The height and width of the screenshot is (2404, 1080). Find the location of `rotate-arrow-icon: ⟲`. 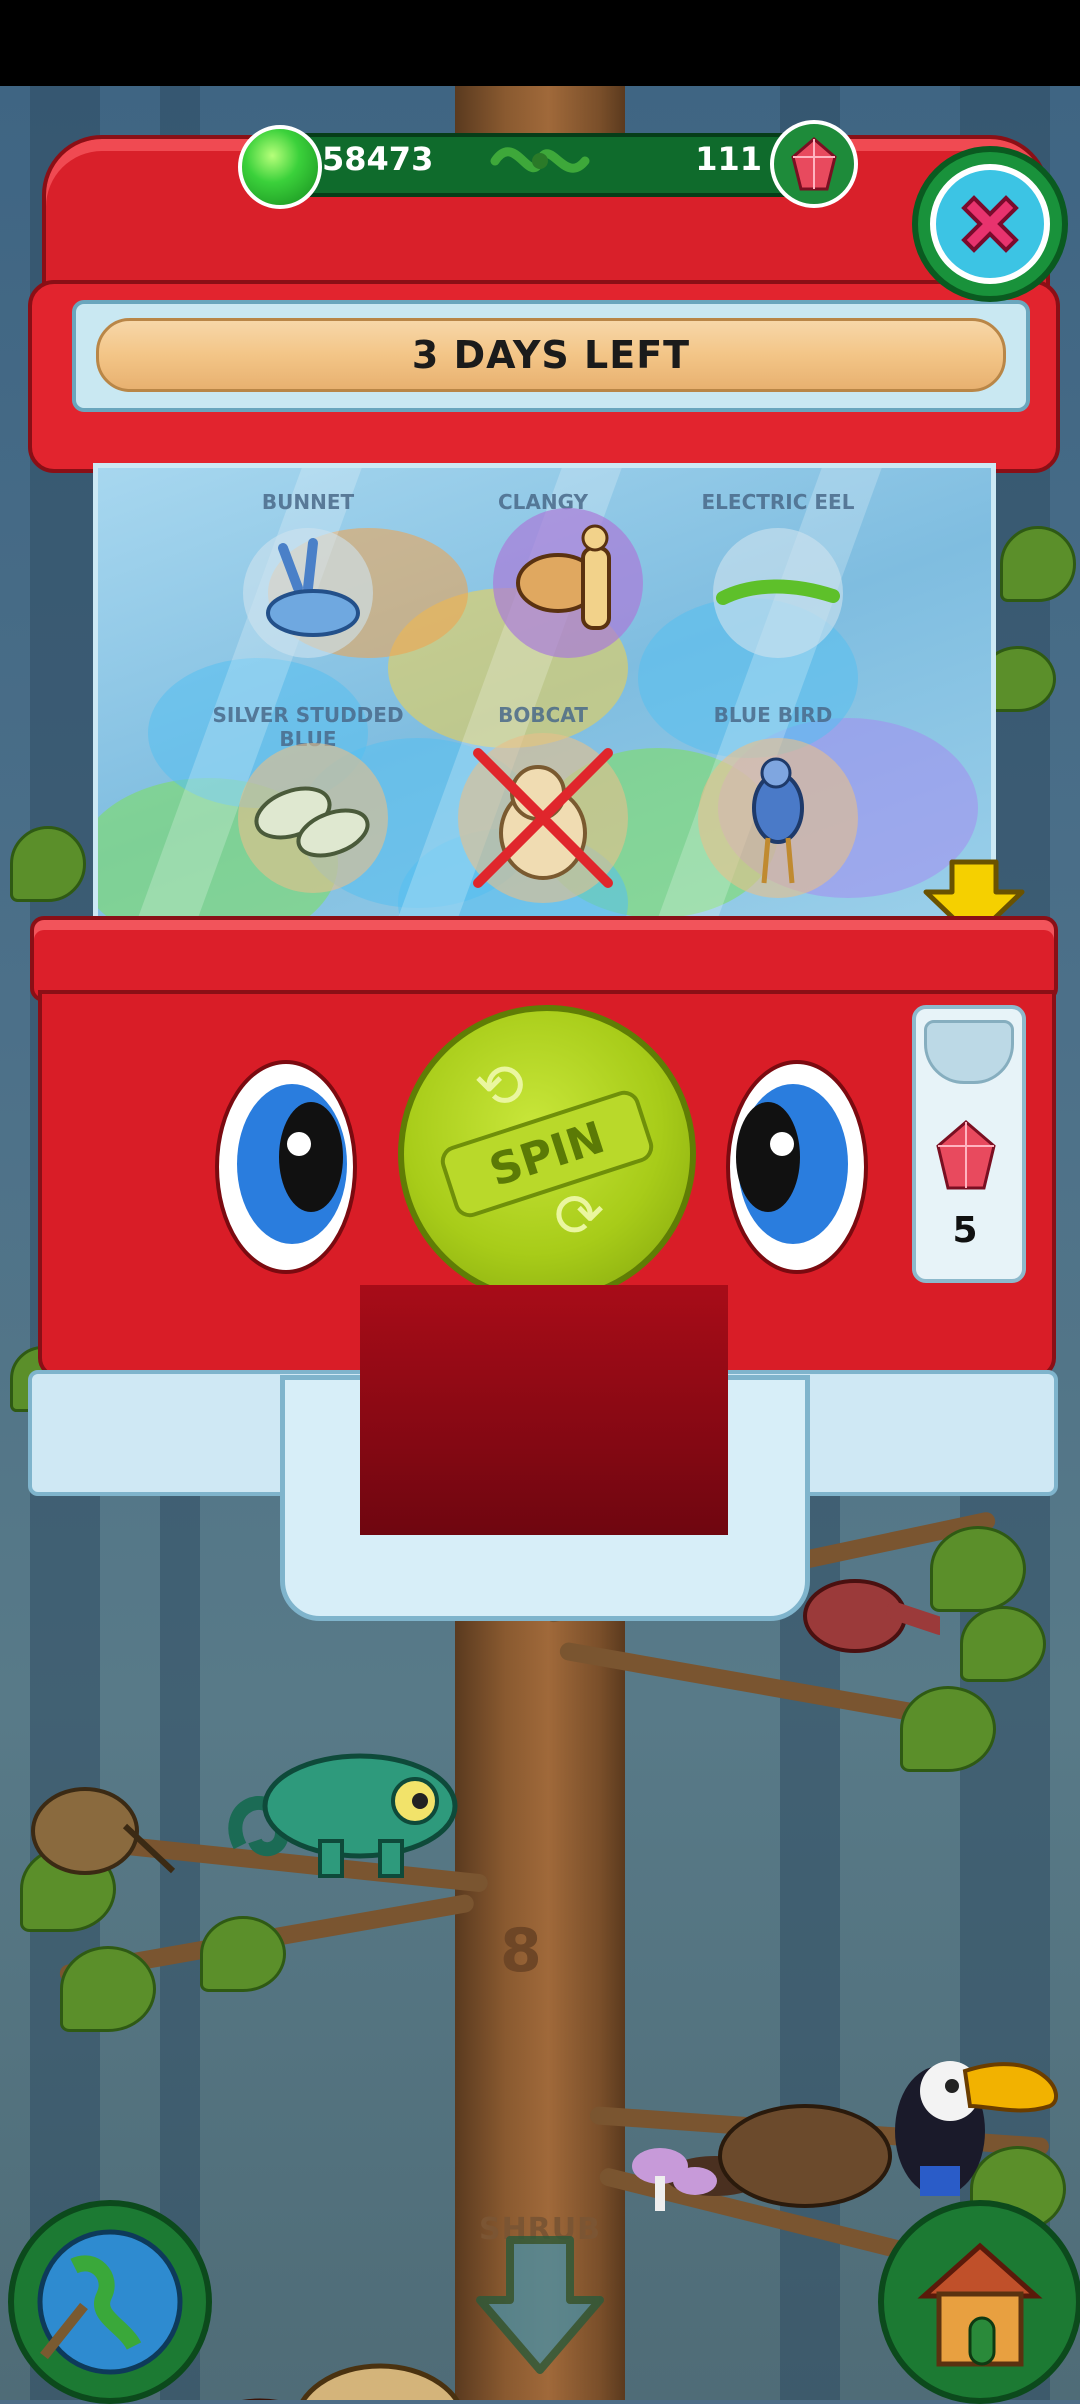

rotate-arrow-icon: ⟲ is located at coordinates (499, 1086).